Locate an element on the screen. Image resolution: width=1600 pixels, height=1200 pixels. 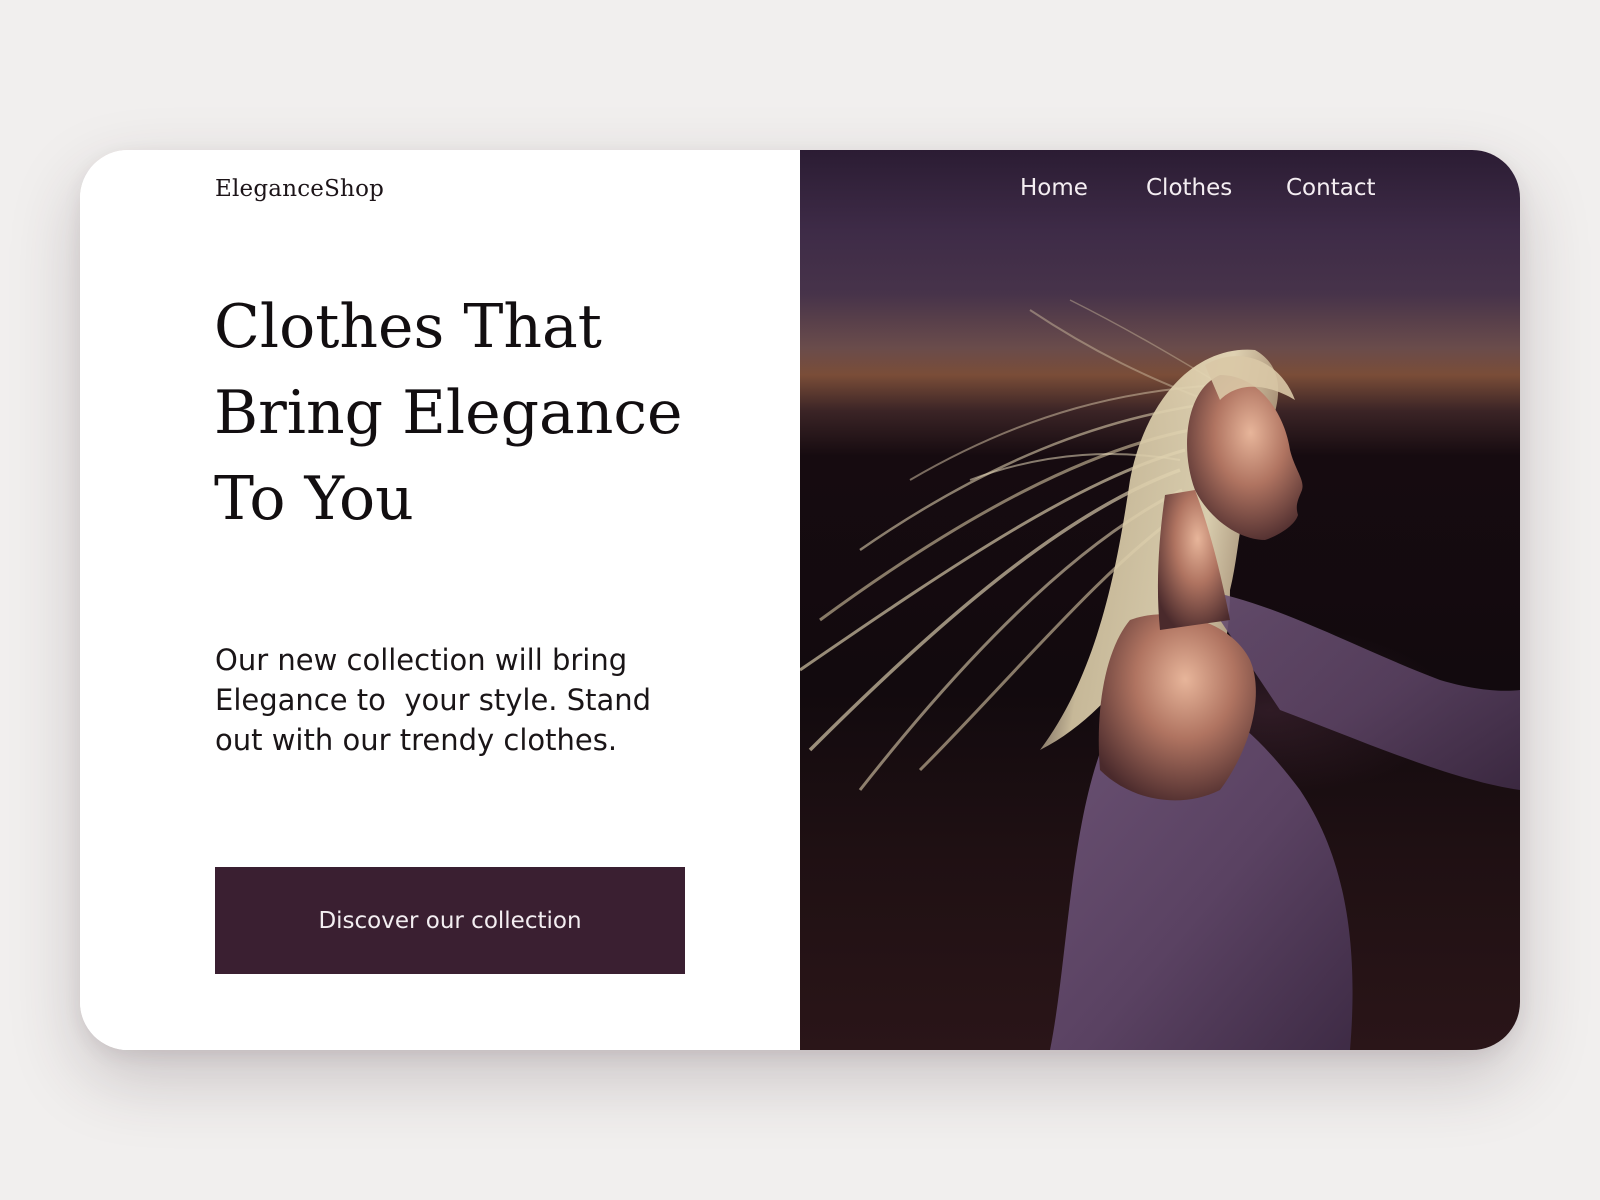
main-nav: Home Clothes Contact is located at coordinates (1160, 190).